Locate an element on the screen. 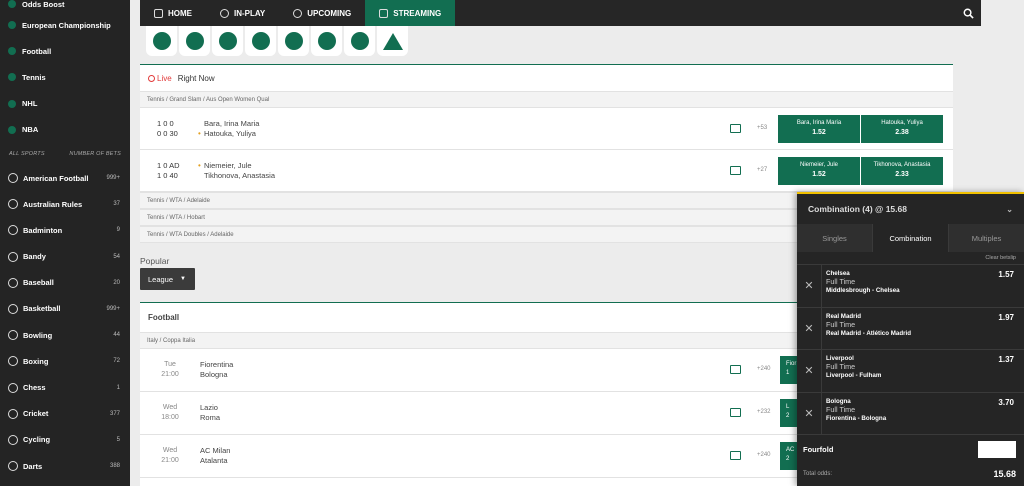 Image resolution: width=1024 pixels, height=486 pixels. total-odds-label: Total odds: is located at coordinates (818, 474).